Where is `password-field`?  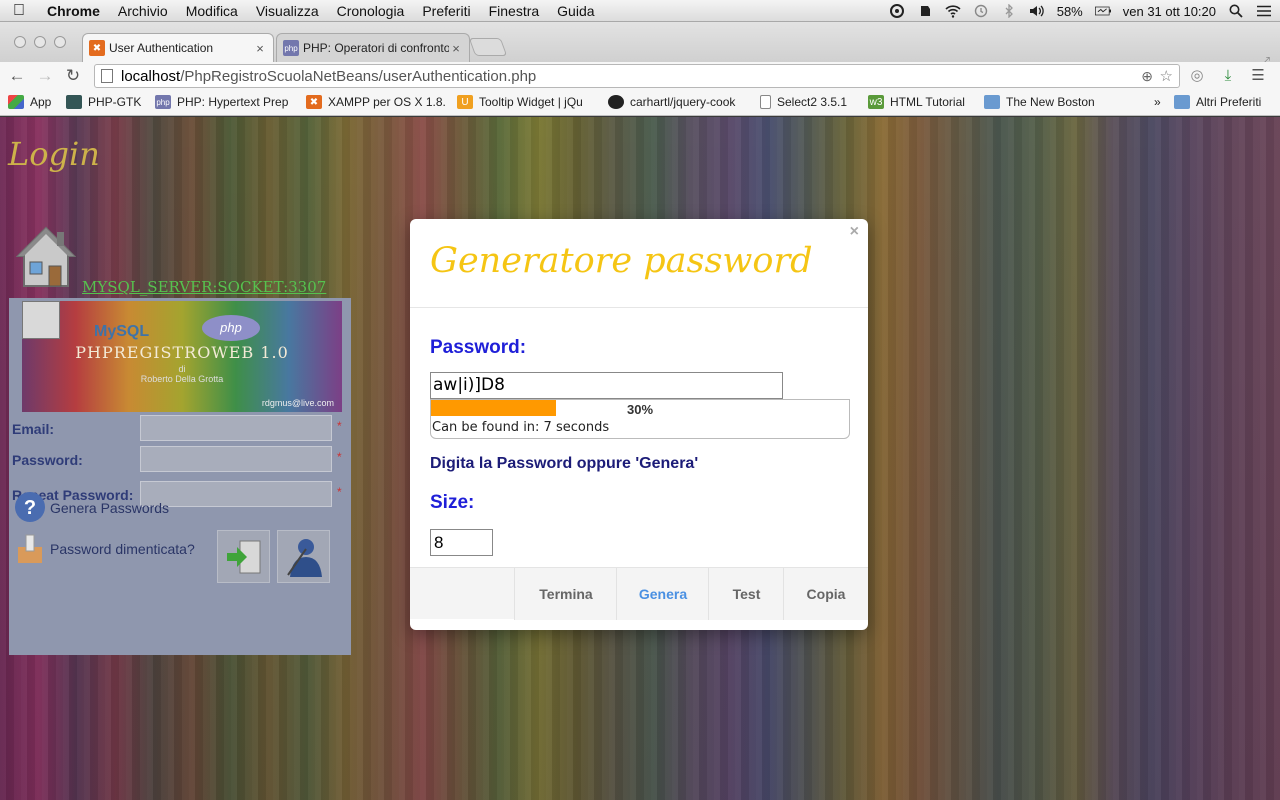 password-field is located at coordinates (236, 459).